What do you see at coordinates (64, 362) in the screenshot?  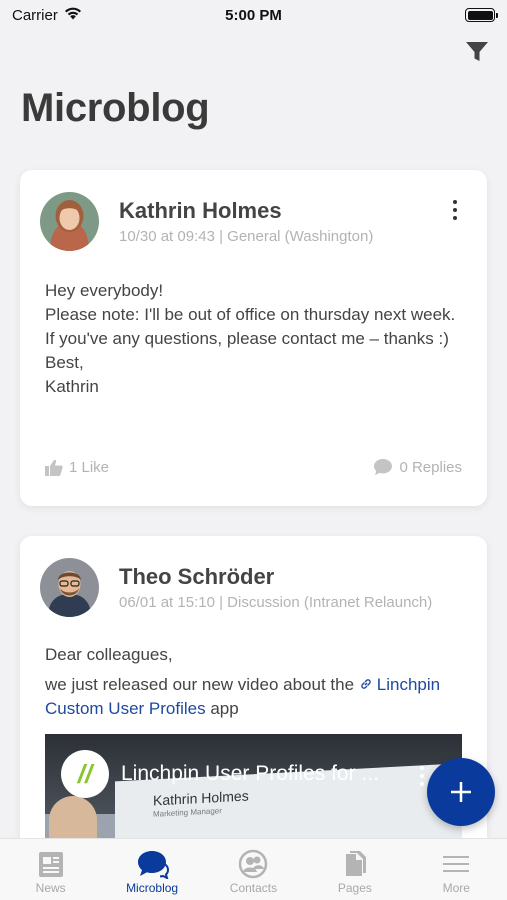 I see `post-text-line: Best,` at bounding box center [64, 362].